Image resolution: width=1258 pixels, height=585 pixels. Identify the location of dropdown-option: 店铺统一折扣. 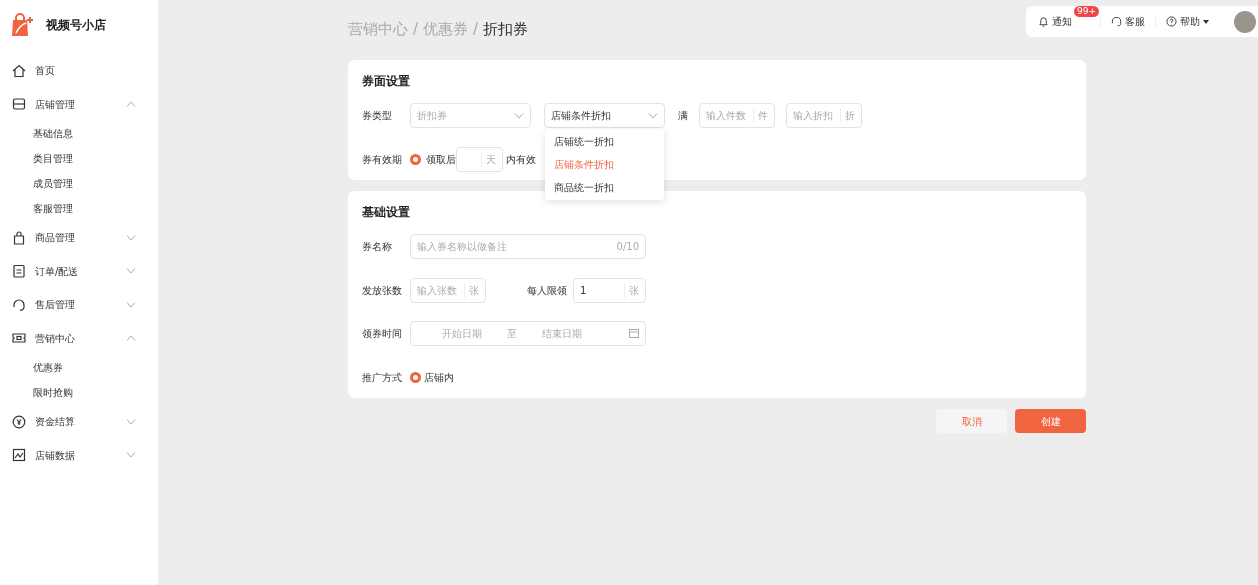
(604, 141).